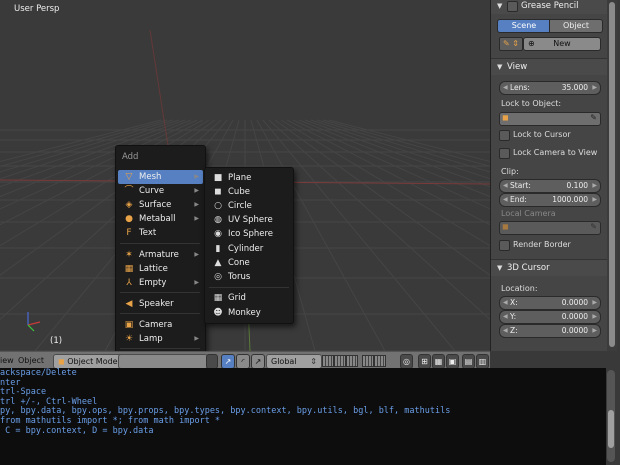  I want to click on proportional-edit-icon: ◎, so click(406, 361).